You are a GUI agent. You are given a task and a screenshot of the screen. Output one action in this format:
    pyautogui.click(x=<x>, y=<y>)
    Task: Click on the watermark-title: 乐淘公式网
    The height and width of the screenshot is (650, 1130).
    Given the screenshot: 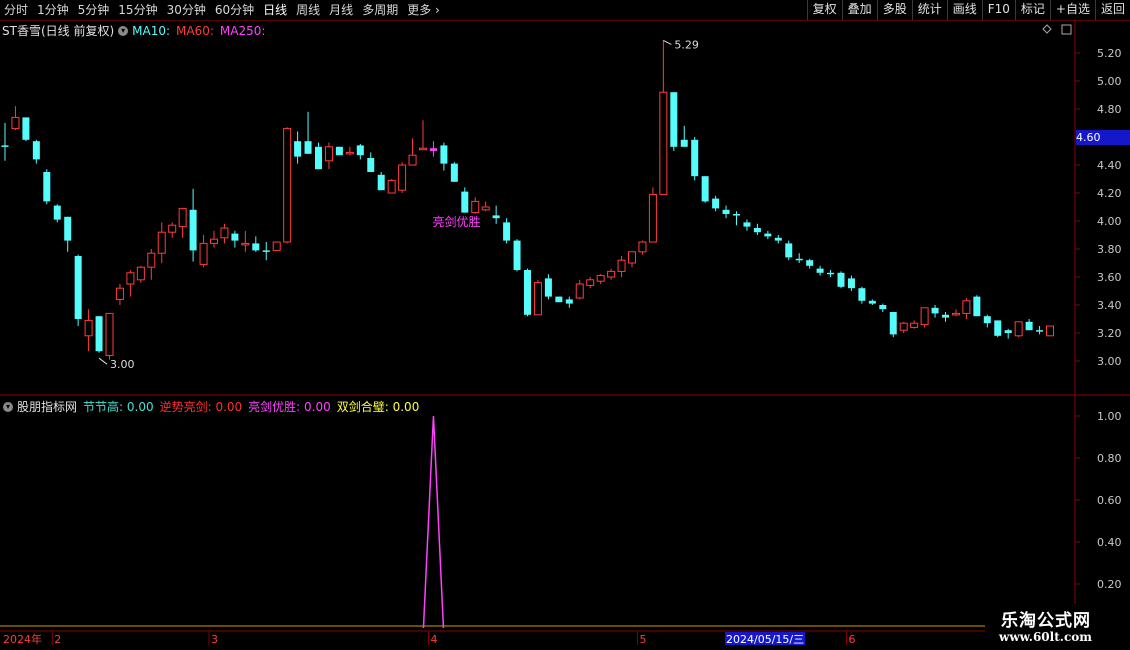 What is the action you would take?
    pyautogui.click(x=1046, y=621)
    